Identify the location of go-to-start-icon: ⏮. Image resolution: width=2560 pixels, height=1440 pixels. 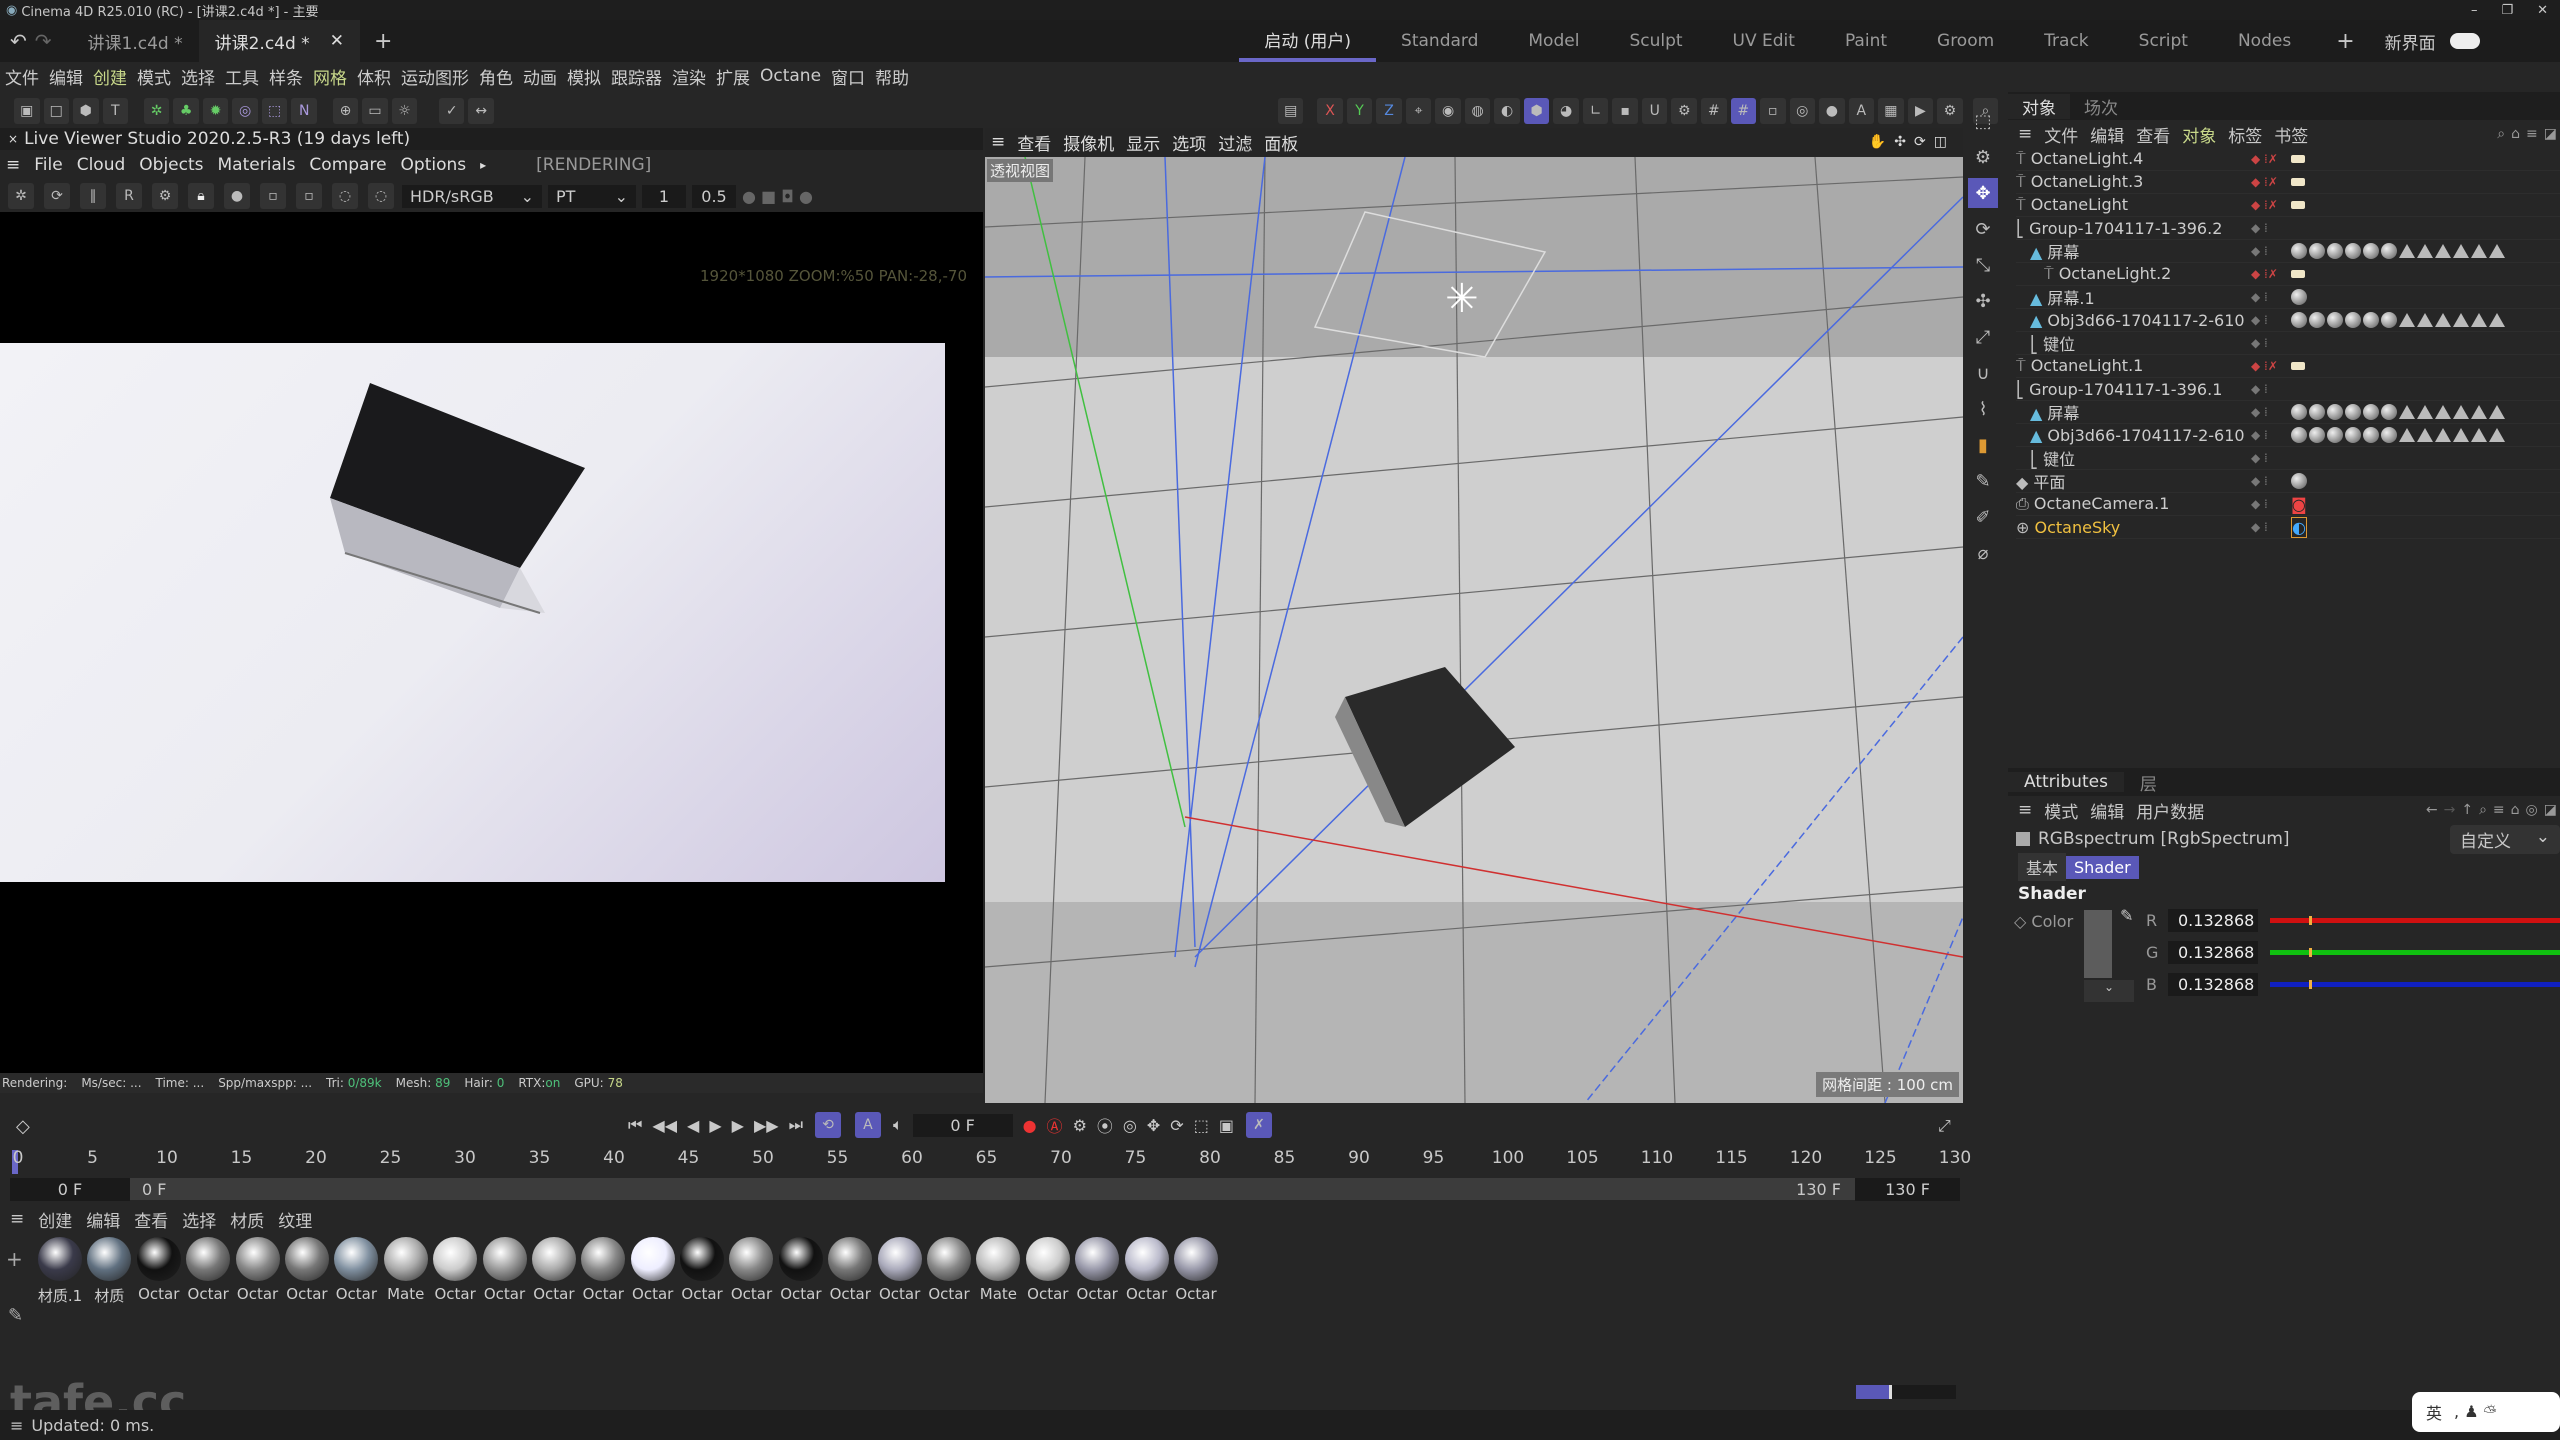
(635, 1125).